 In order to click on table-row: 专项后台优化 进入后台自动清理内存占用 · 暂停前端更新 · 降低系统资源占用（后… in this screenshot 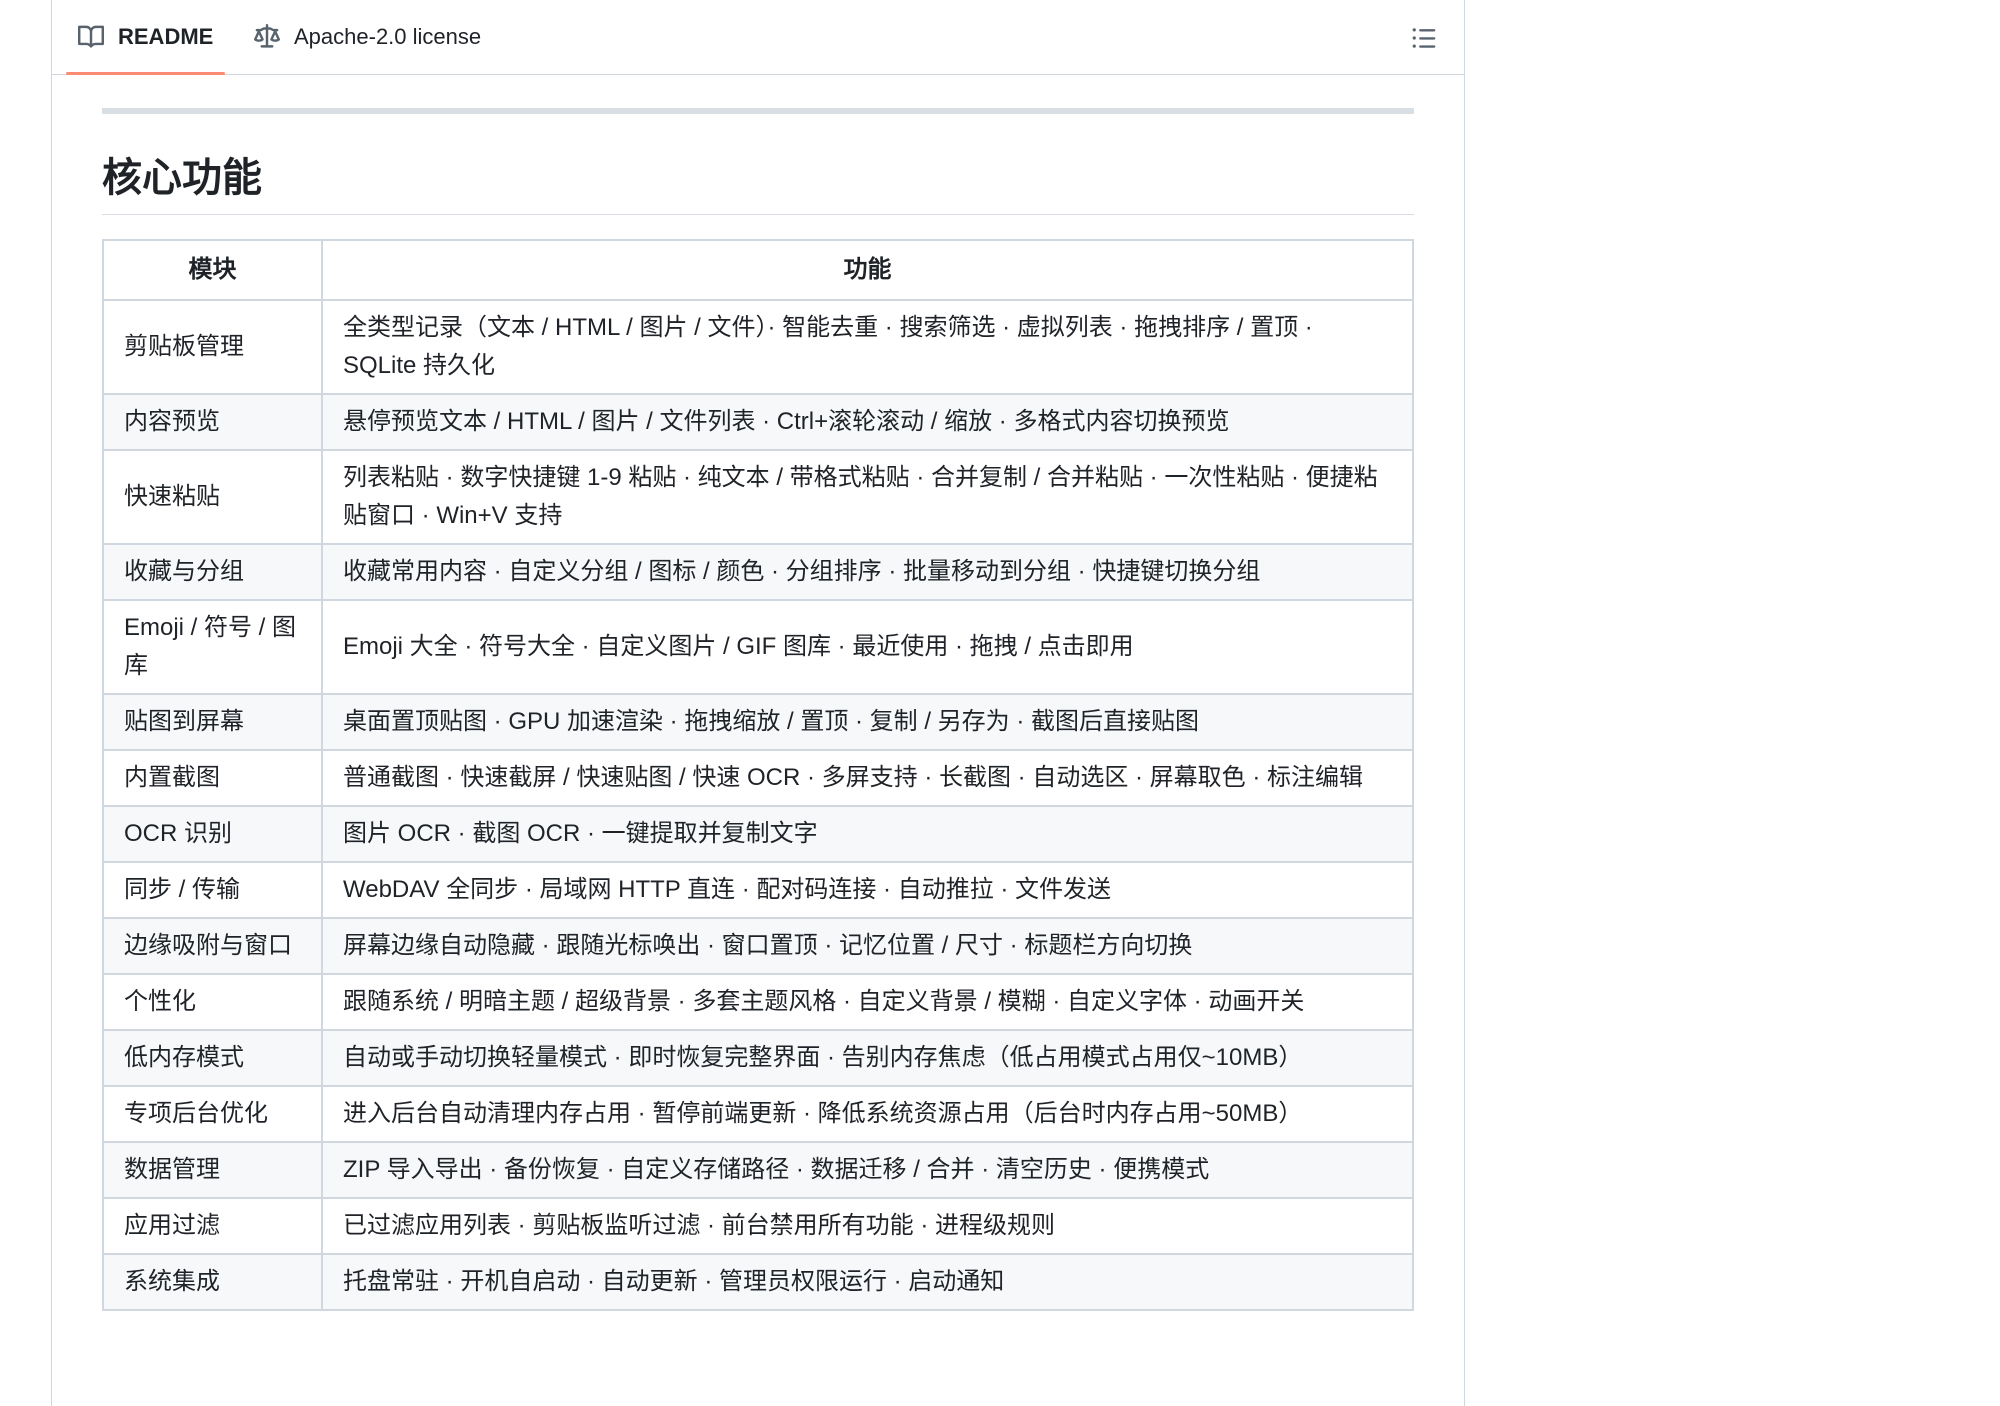, I will do `click(758, 1114)`.